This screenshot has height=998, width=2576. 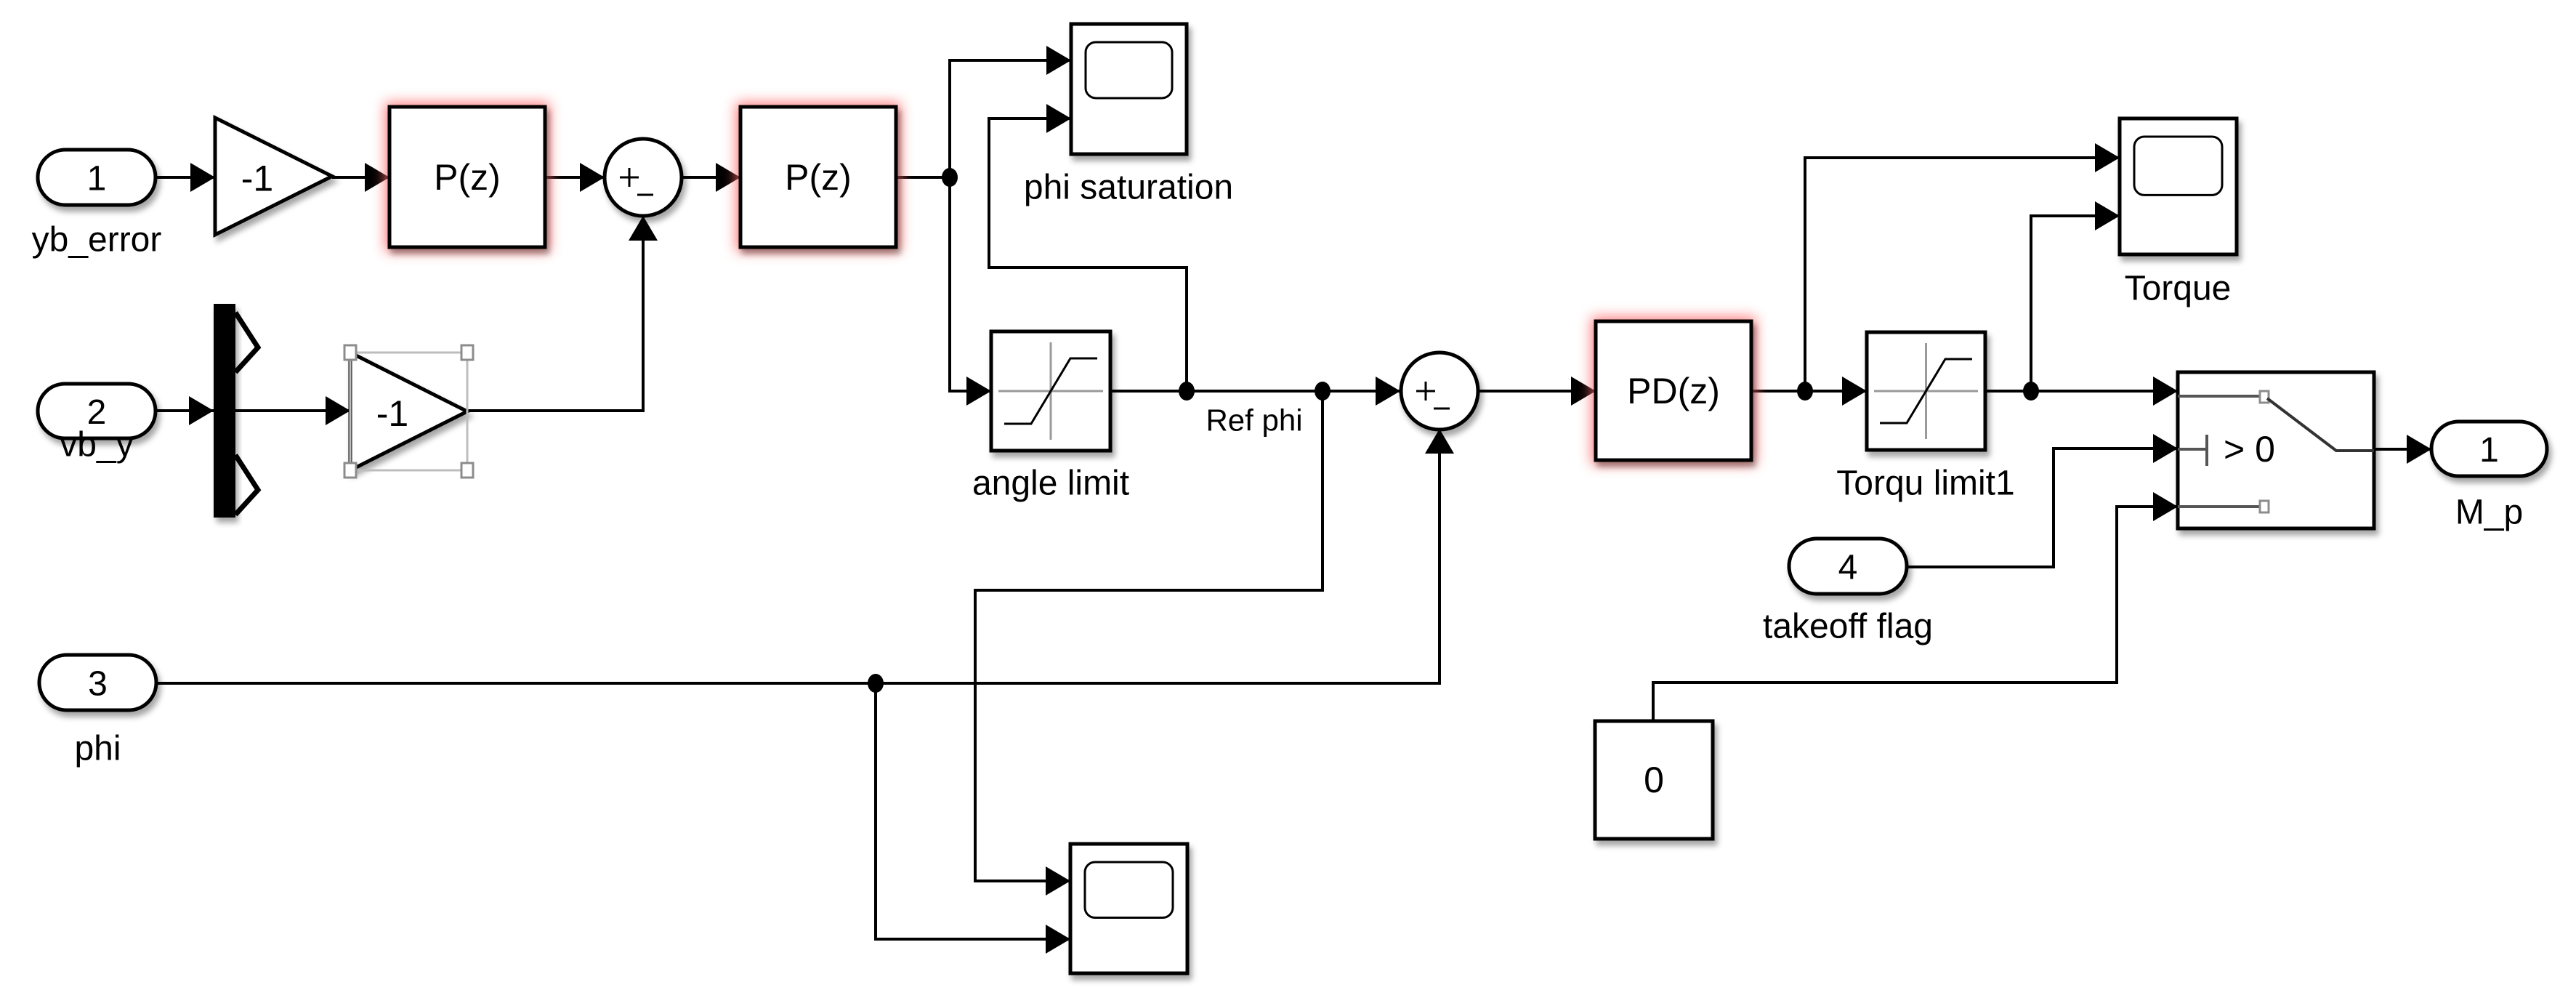 I want to click on inport-takeoff-flag: 4, so click(x=1848, y=566).